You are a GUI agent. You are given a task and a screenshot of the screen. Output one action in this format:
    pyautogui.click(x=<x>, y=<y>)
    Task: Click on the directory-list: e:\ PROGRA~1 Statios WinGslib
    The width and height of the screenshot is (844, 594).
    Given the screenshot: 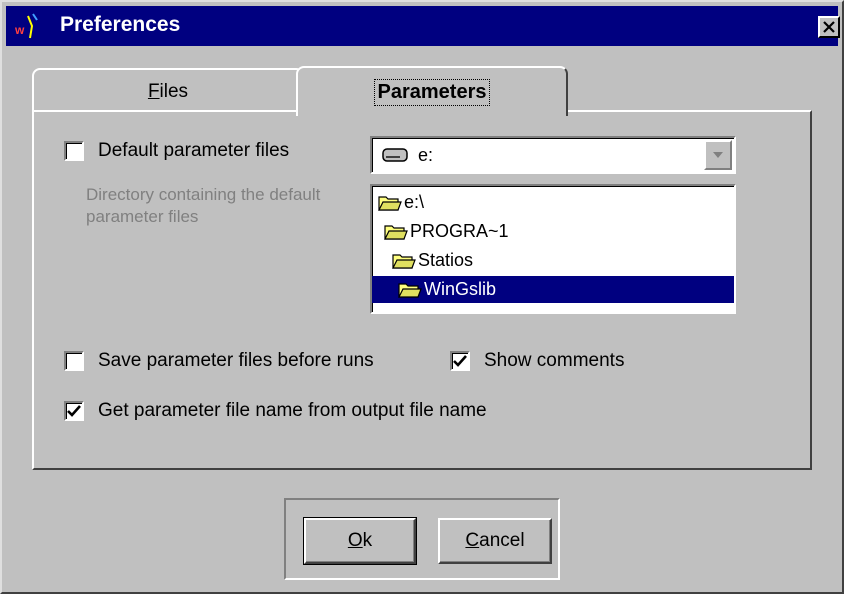 What is the action you would take?
    pyautogui.click(x=553, y=249)
    